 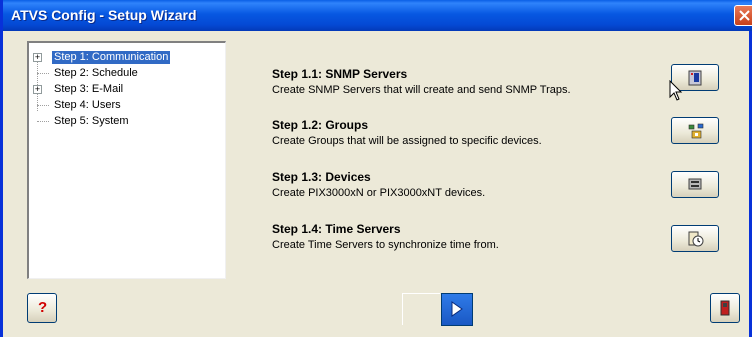 What do you see at coordinates (104, 15) in the screenshot?
I see `window-title: ATVS Config - Setup Wizard` at bounding box center [104, 15].